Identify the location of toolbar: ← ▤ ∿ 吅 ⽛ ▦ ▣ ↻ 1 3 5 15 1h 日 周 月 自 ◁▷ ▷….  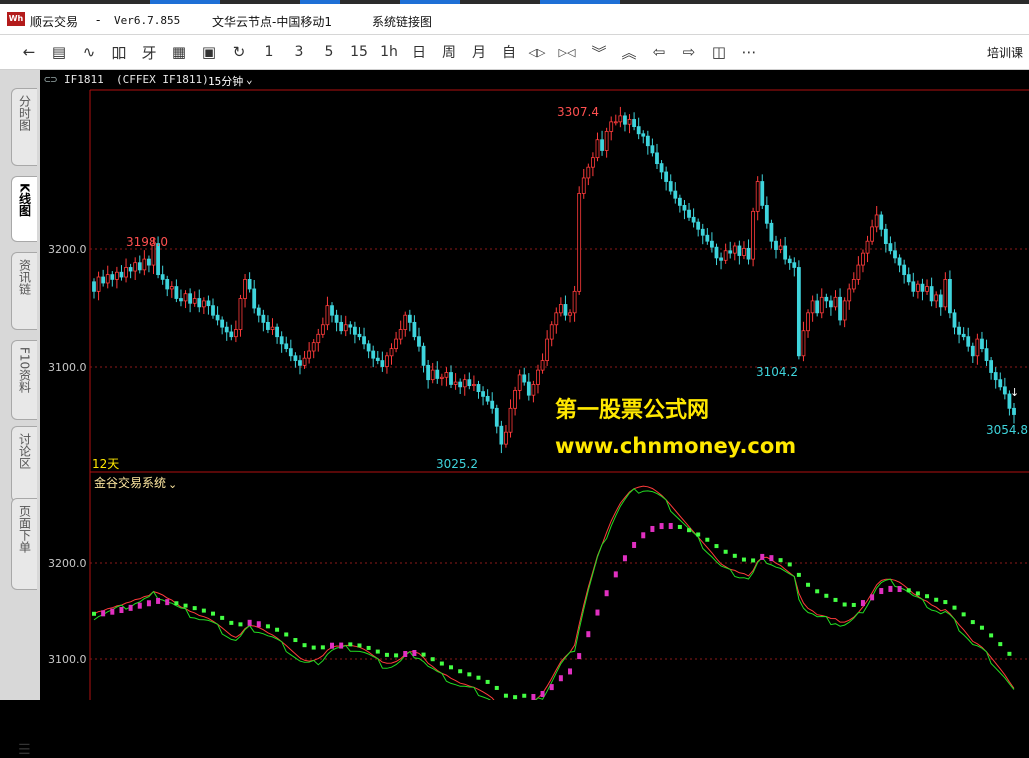
(514, 52).